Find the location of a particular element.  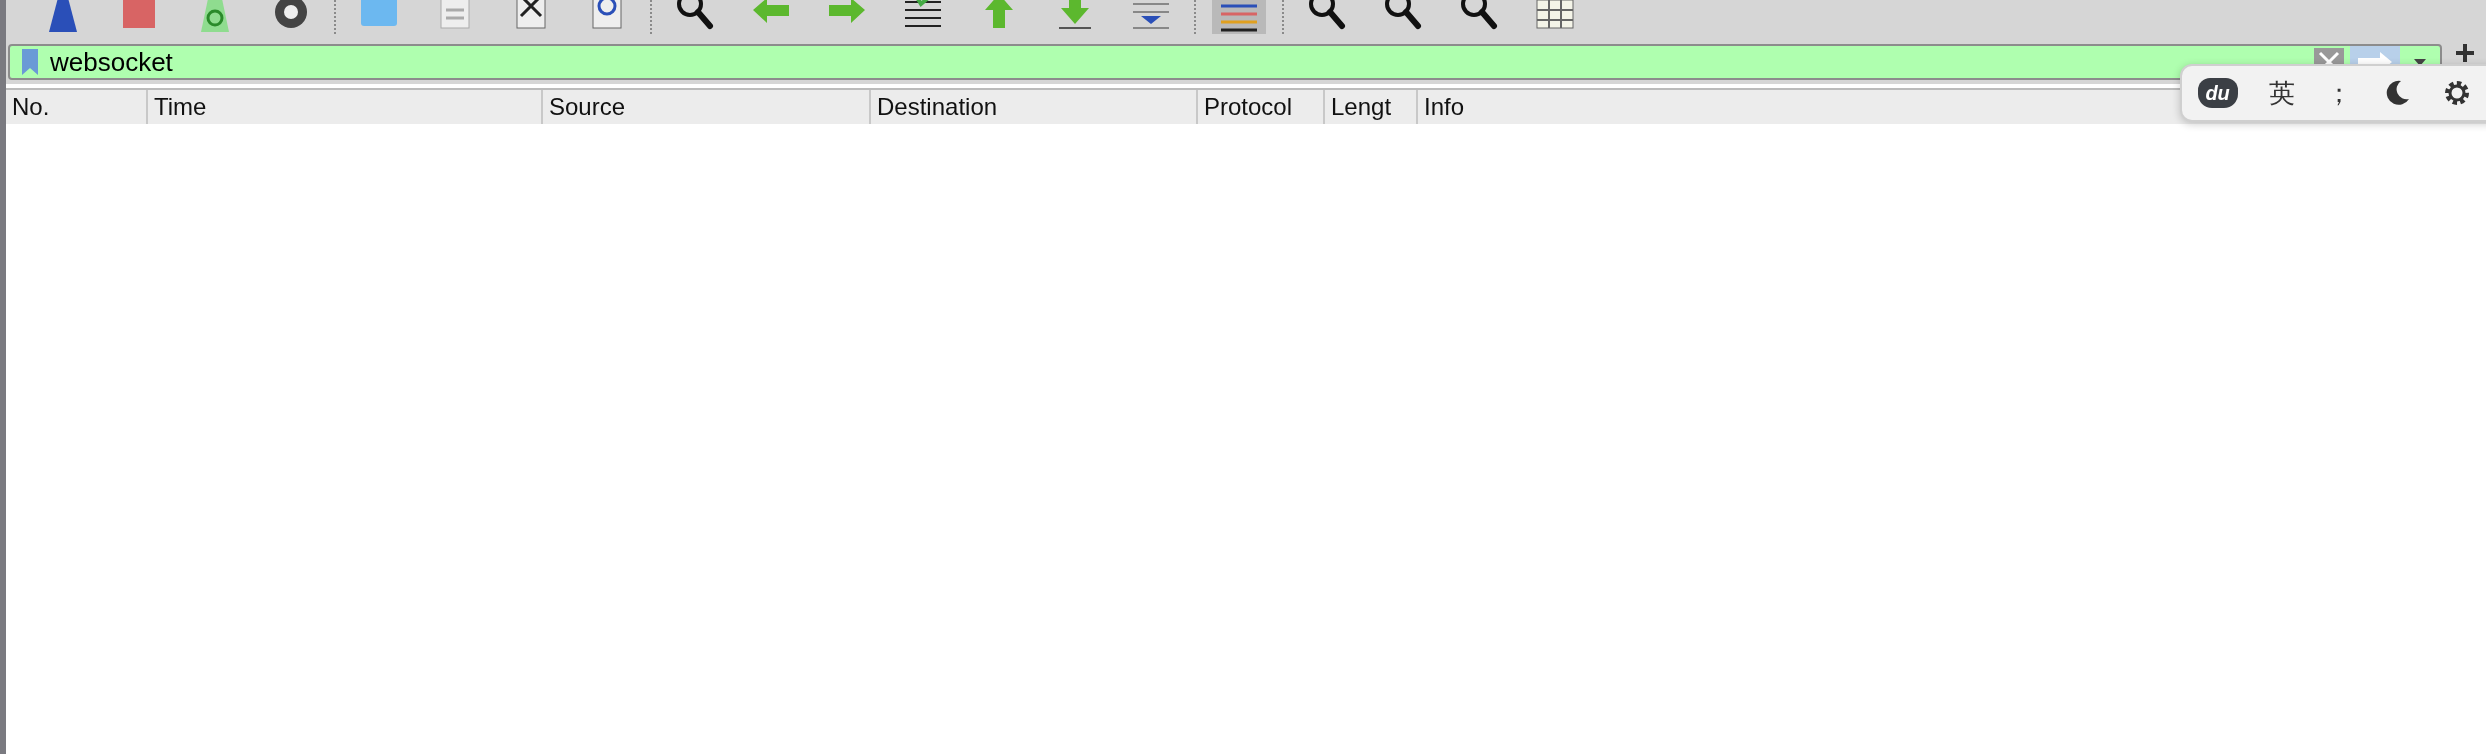

column-header: Protocol is located at coordinates (1259, 107).